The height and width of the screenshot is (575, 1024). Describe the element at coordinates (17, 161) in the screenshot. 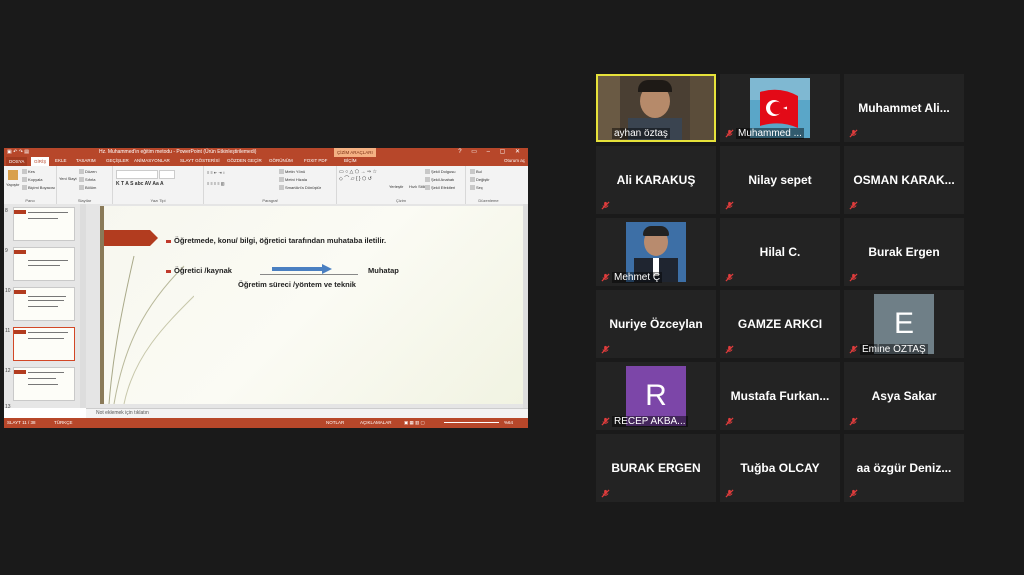

I see `tab-file: DOSYA` at that location.